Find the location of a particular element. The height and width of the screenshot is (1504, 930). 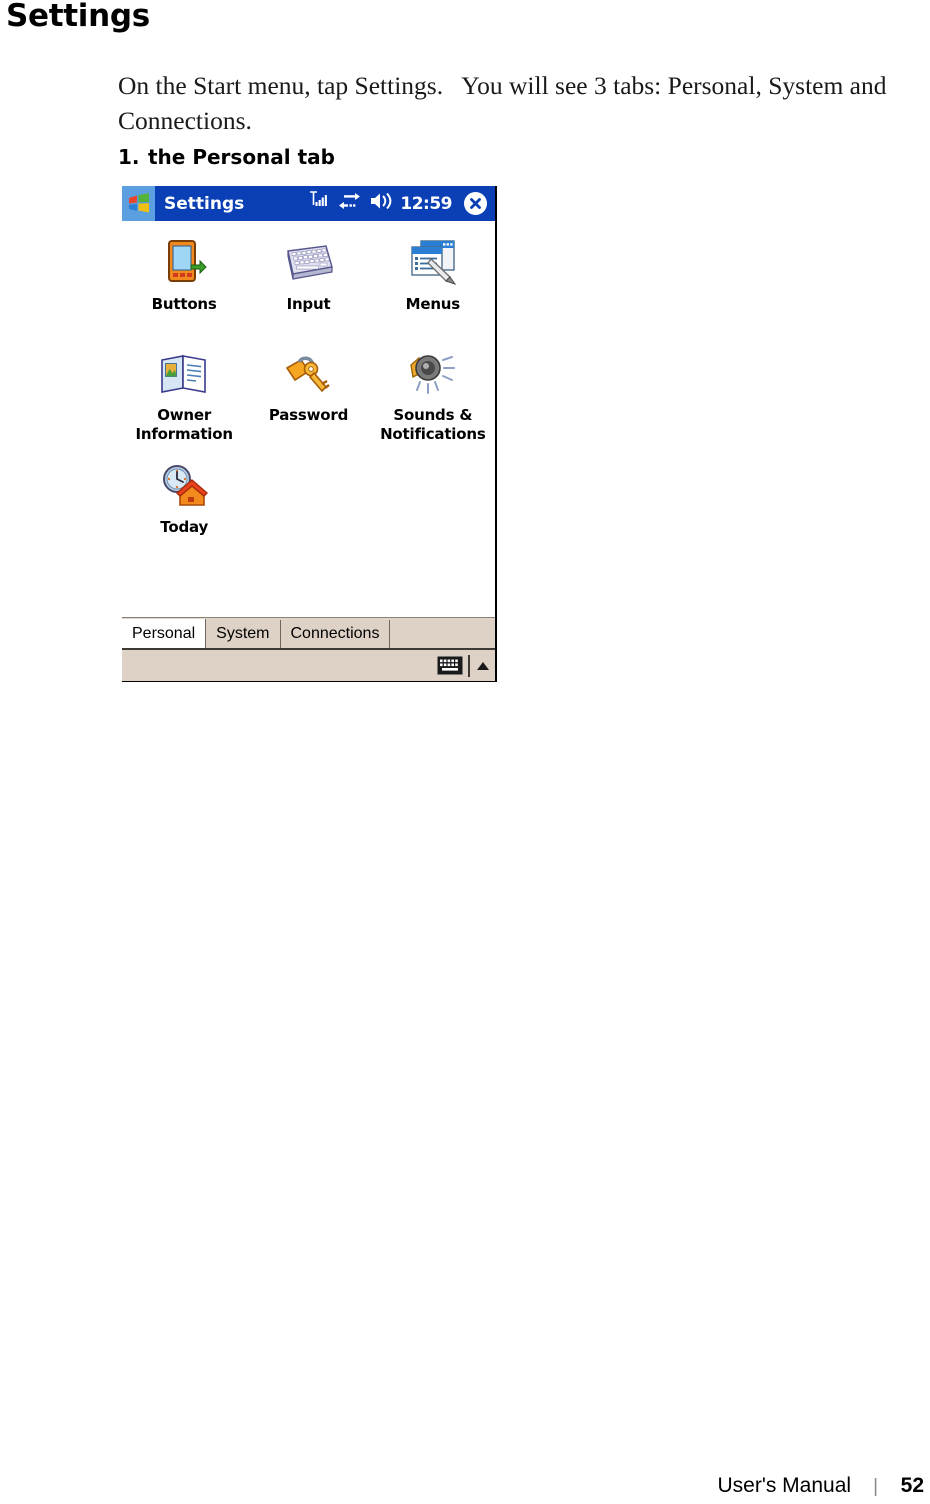

pda-tab-strip: Personal System Connections is located at coordinates (308, 632).